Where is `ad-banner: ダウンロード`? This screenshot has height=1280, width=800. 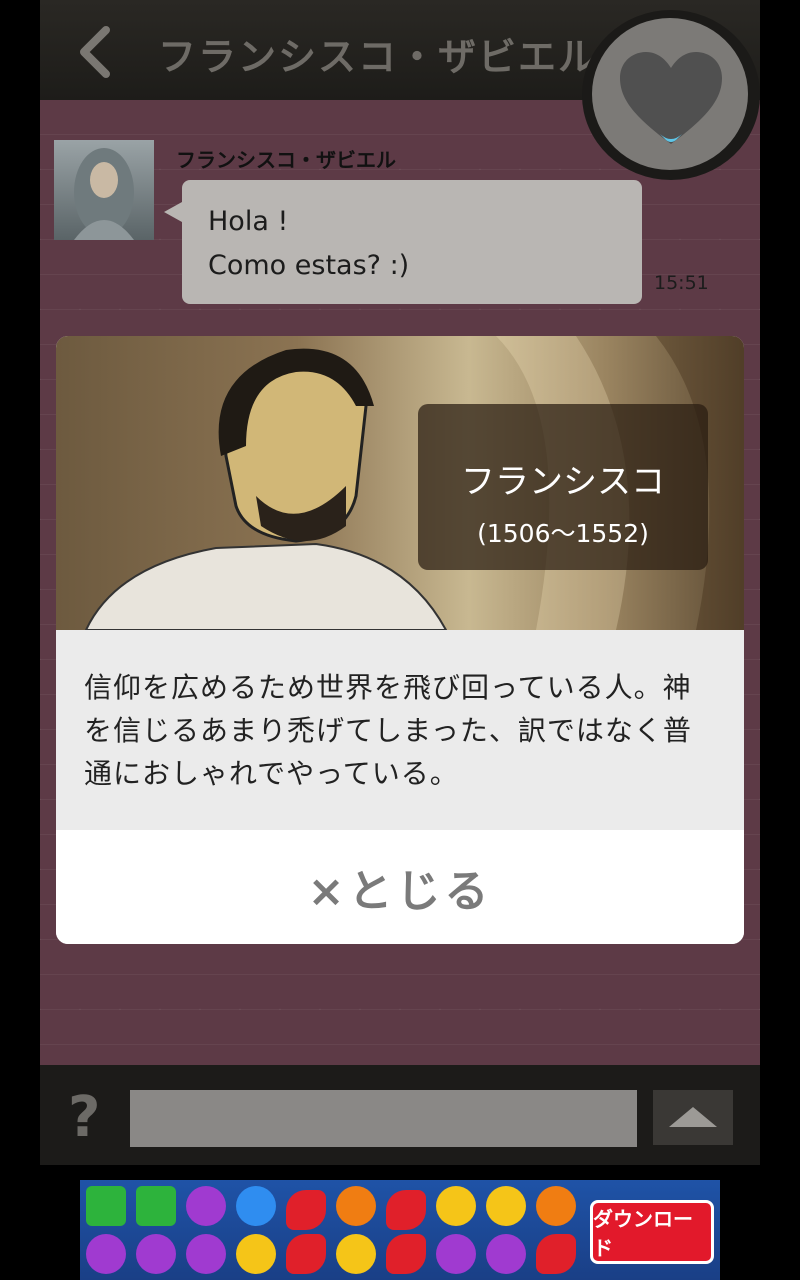 ad-banner: ダウンロード is located at coordinates (400, 1230).